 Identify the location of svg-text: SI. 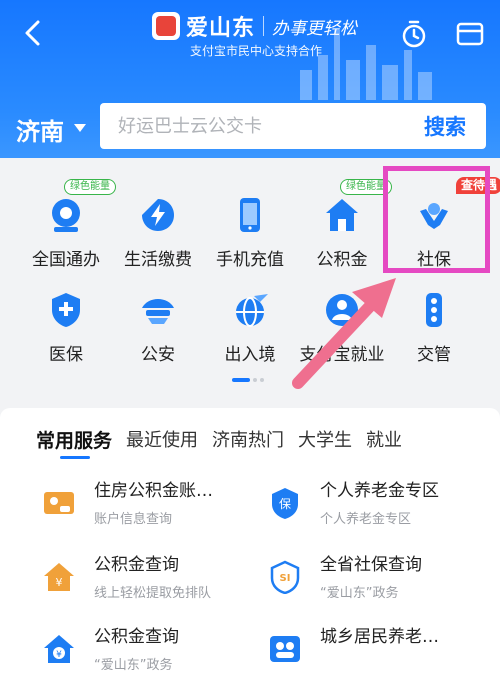
(285, 578).